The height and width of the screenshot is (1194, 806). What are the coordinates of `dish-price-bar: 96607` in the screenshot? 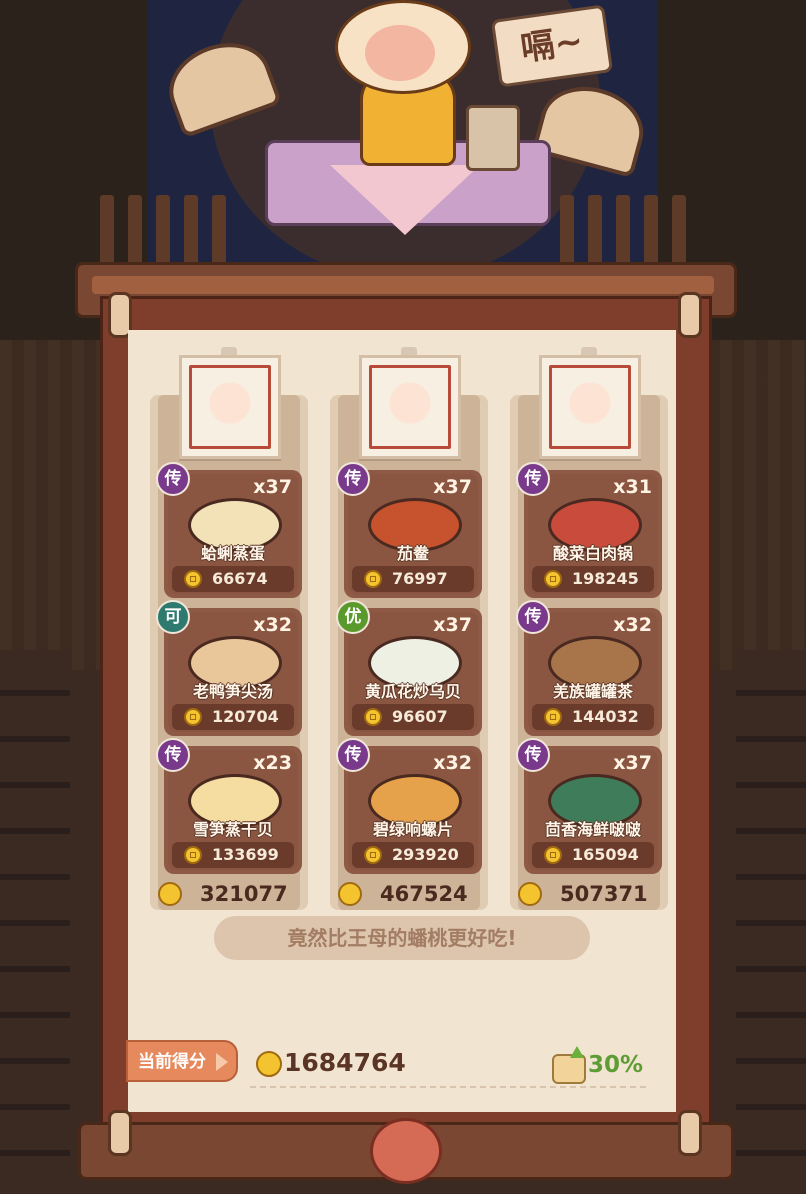 It's located at (413, 717).